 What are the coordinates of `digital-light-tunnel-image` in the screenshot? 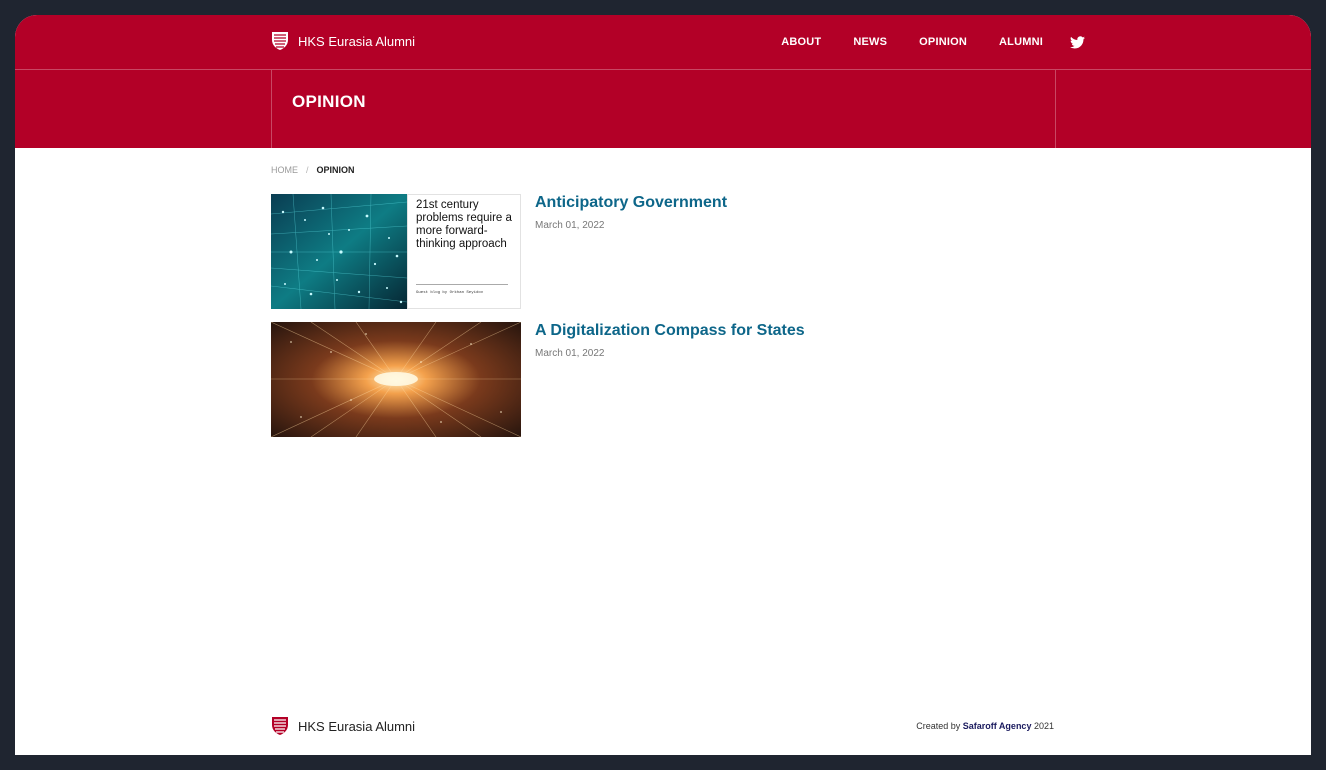 It's located at (396, 379).